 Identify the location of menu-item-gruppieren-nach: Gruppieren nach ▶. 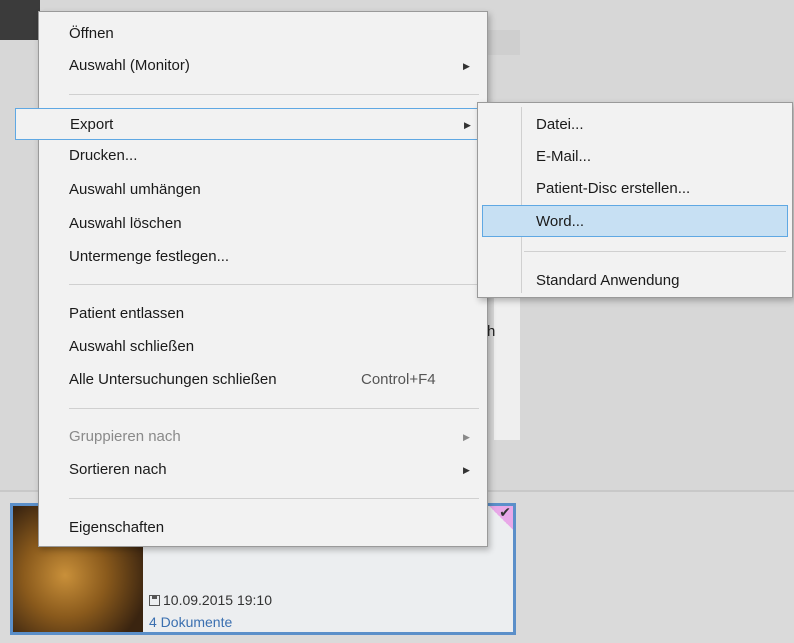
(263, 437).